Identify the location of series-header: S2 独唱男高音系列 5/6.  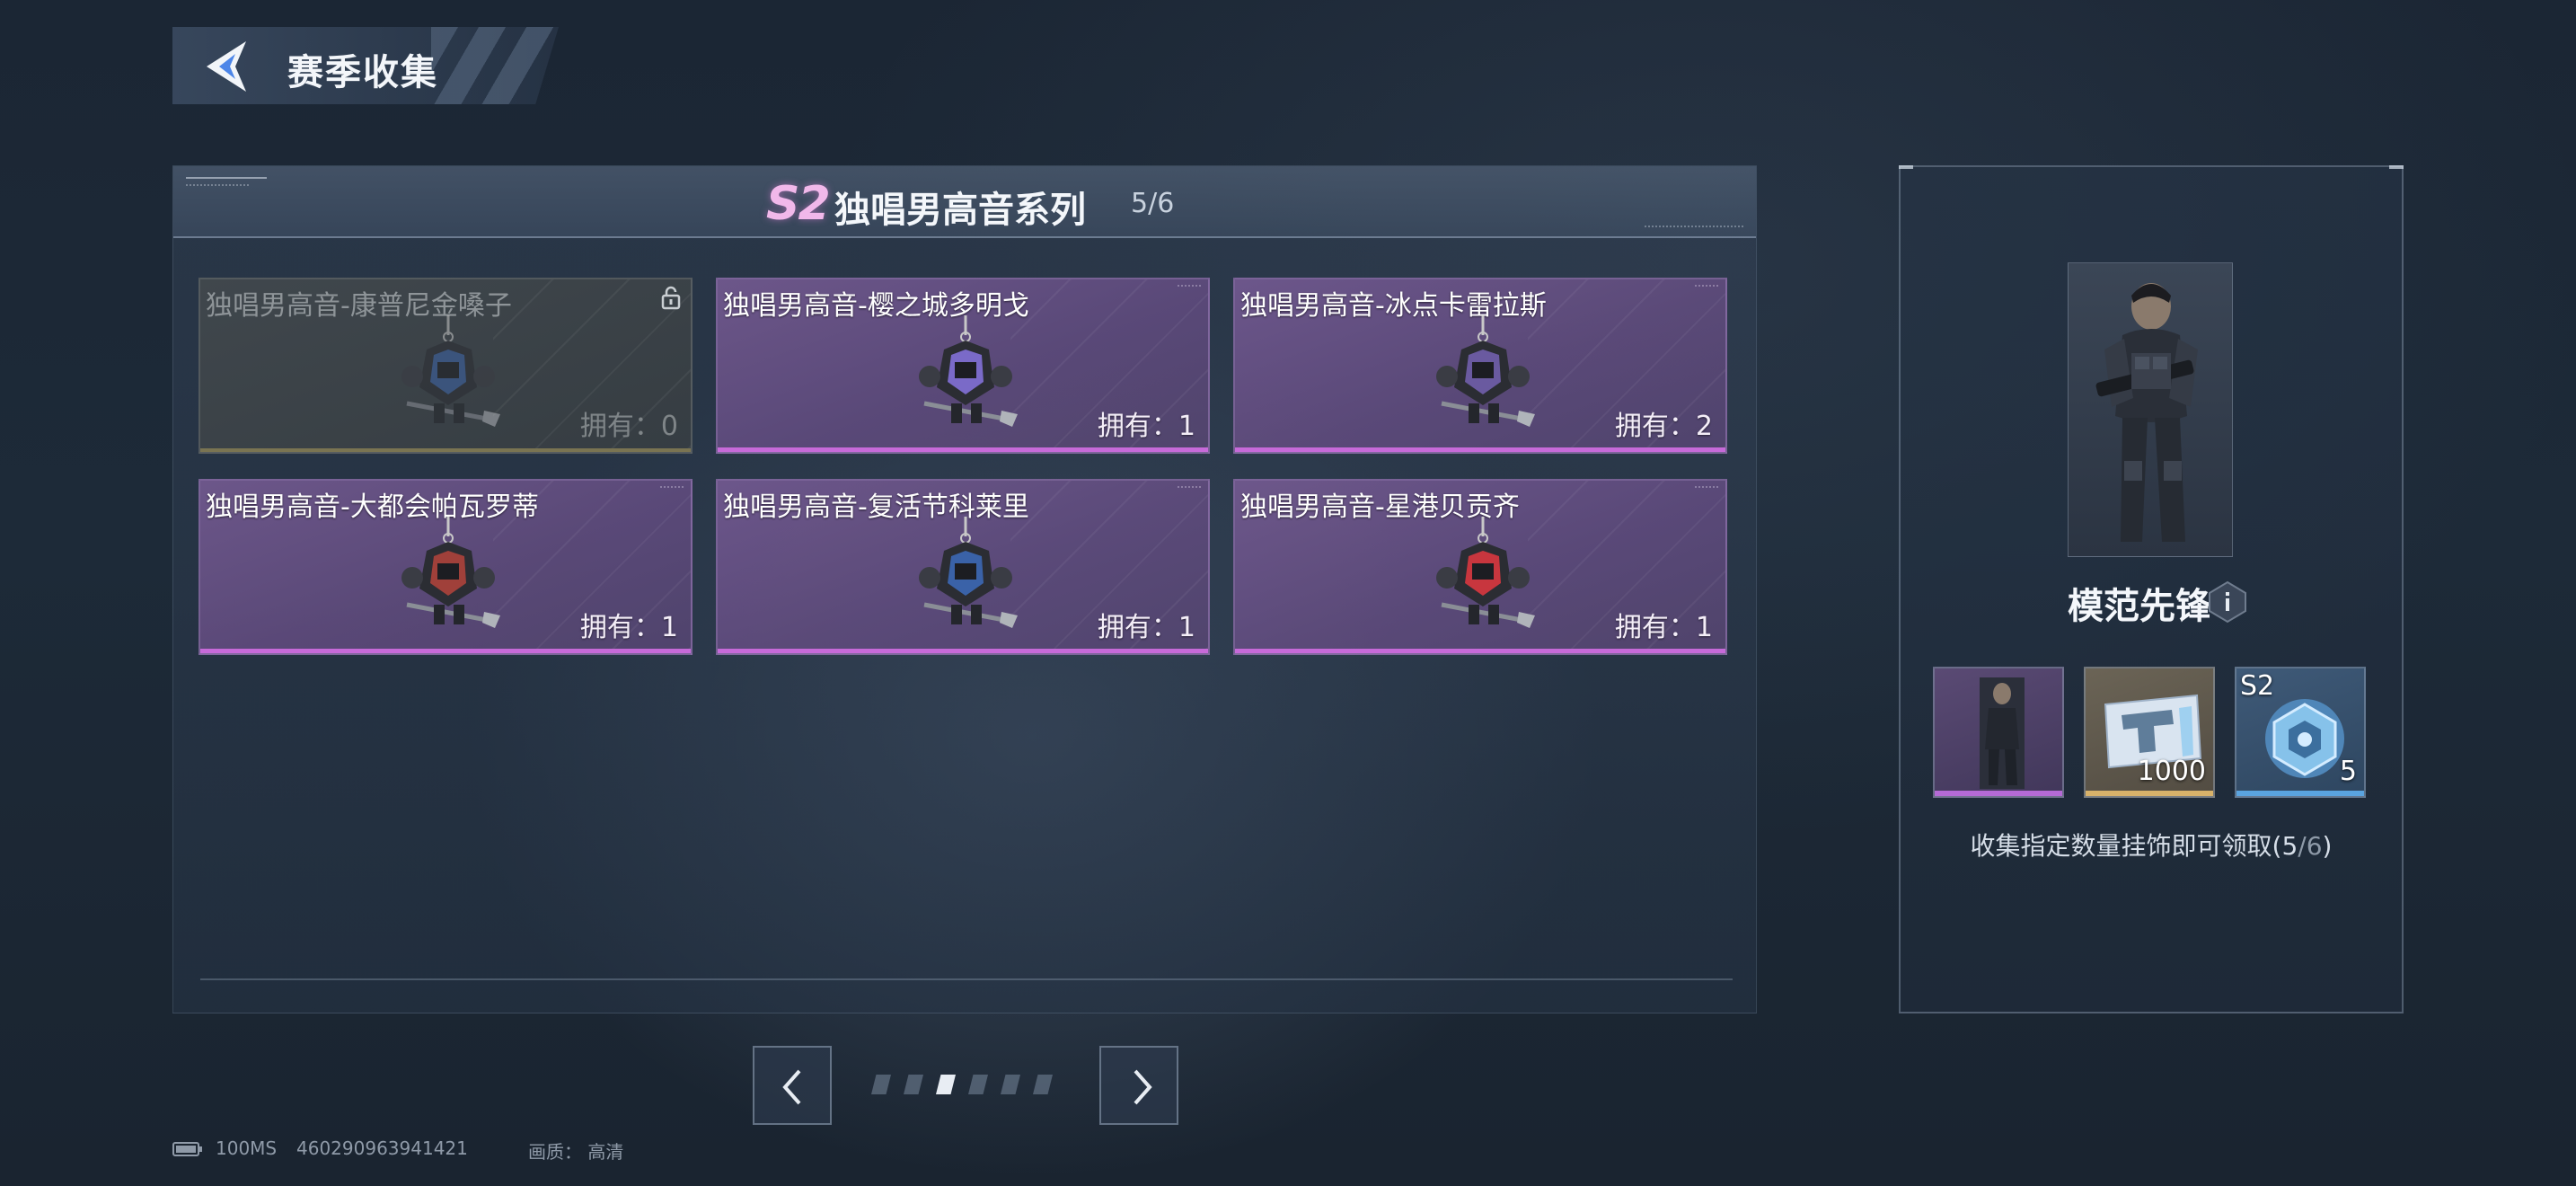
(964, 202).